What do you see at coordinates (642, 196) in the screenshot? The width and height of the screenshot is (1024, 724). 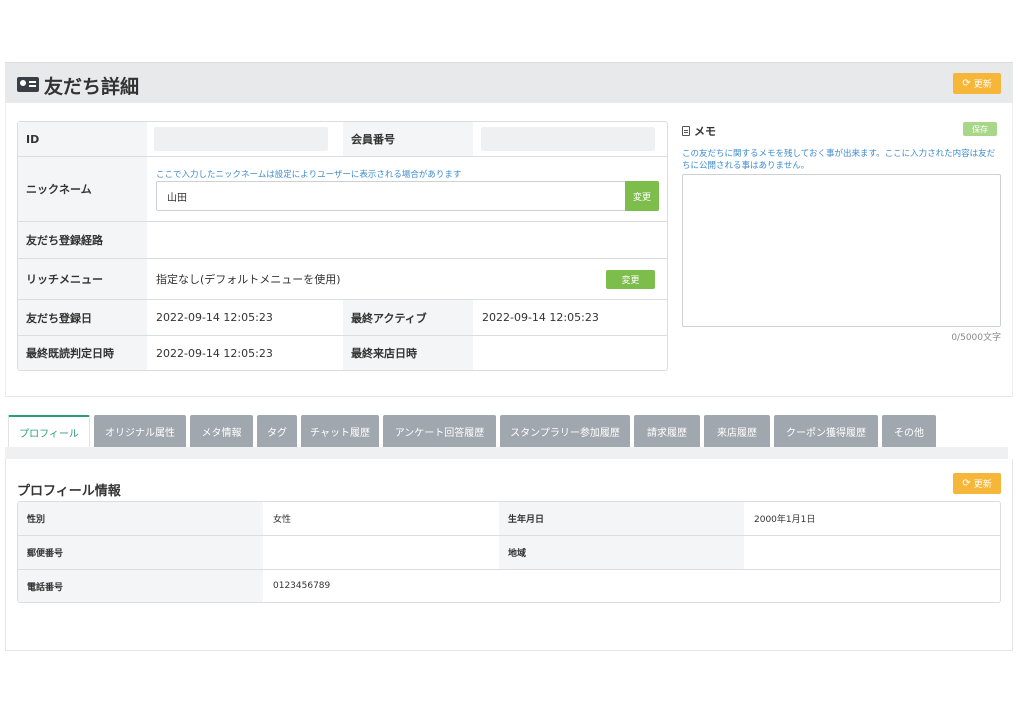 I see `nickname-change-button: 変更` at bounding box center [642, 196].